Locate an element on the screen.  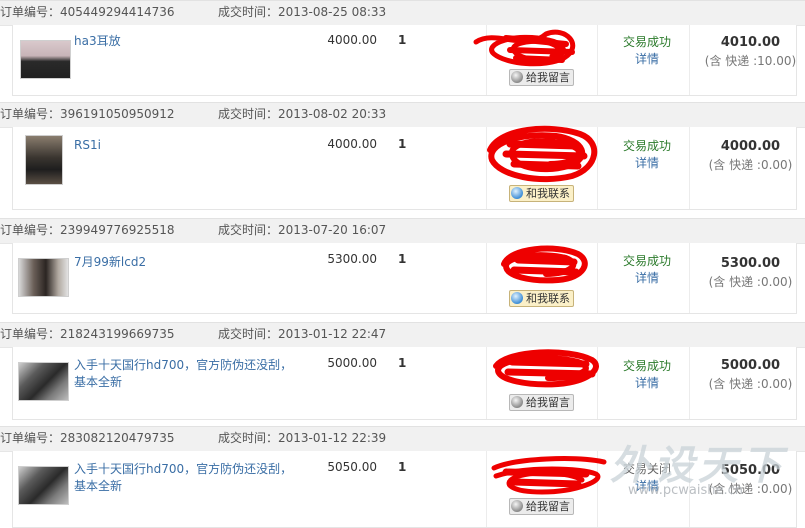
order-total: 5300.00 (含 快递 :0.00) is located at coordinates (750, 272).